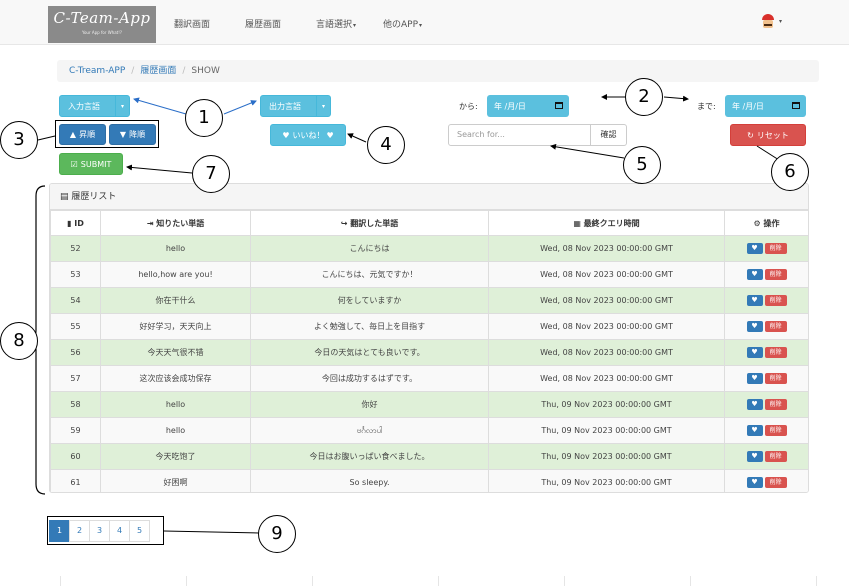 This screenshot has height=586, width=849. I want to click on cell-source-word: hello, so click(175, 430).